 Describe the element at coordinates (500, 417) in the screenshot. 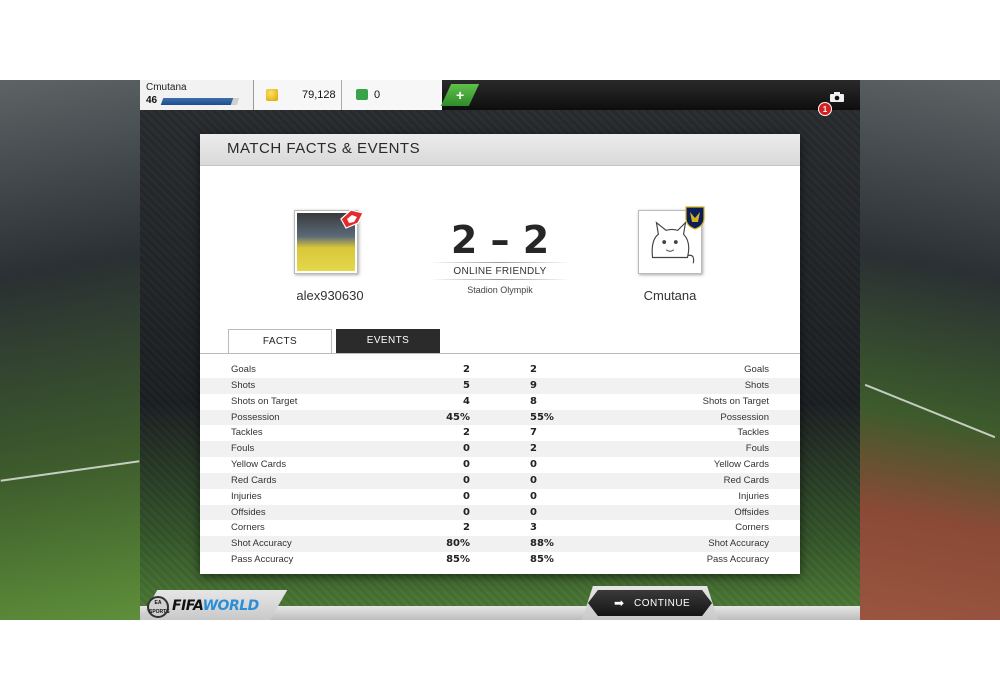

I see `stat-row: Possession 45% 55% Possession` at that location.